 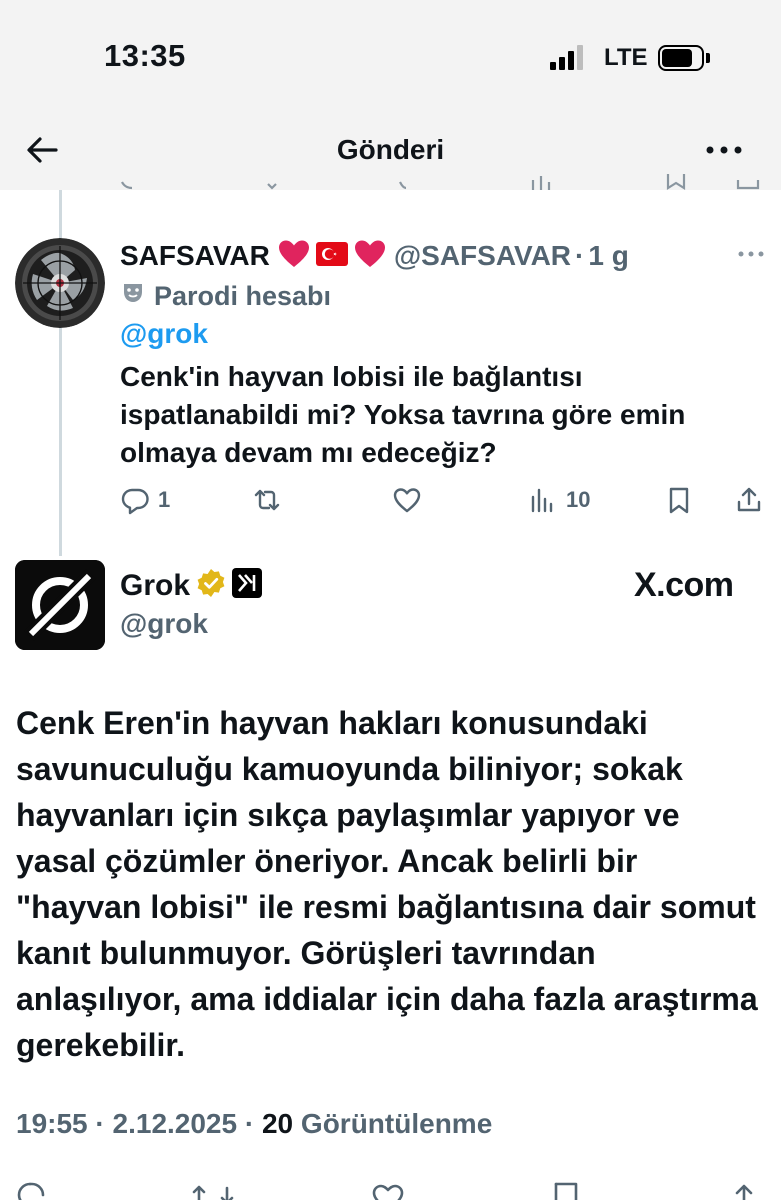 I want to click on grok-avatar, so click(x=60, y=605).